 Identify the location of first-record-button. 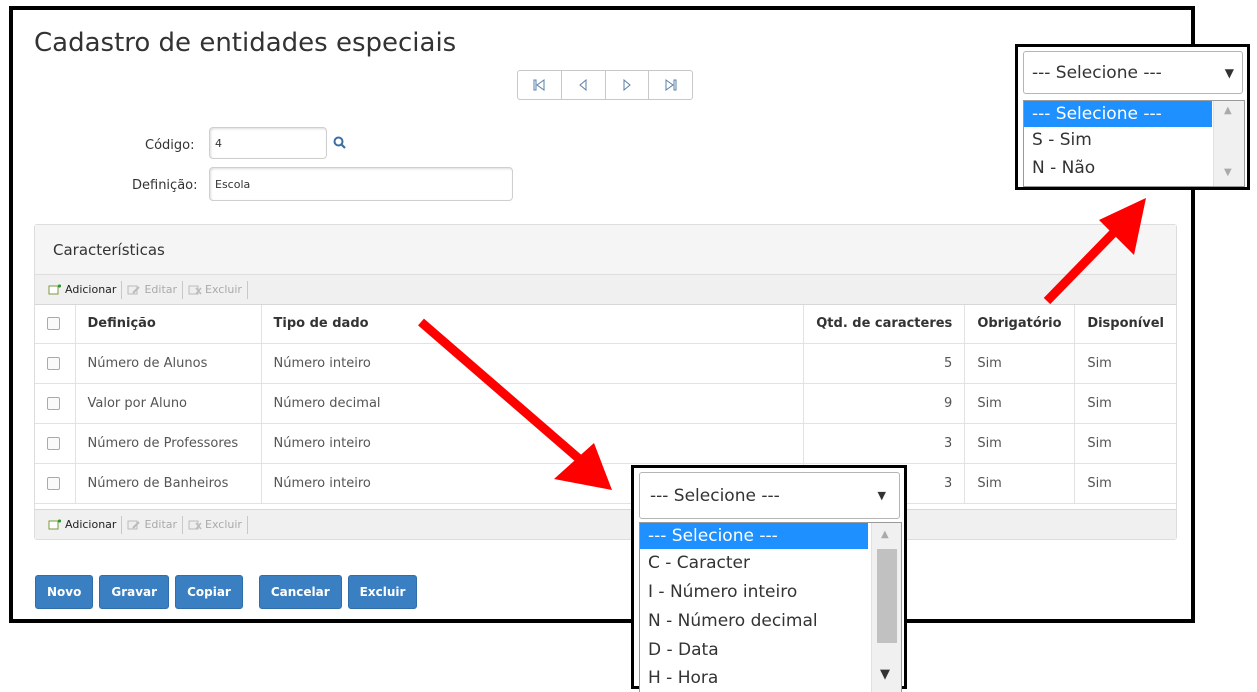
(540, 85).